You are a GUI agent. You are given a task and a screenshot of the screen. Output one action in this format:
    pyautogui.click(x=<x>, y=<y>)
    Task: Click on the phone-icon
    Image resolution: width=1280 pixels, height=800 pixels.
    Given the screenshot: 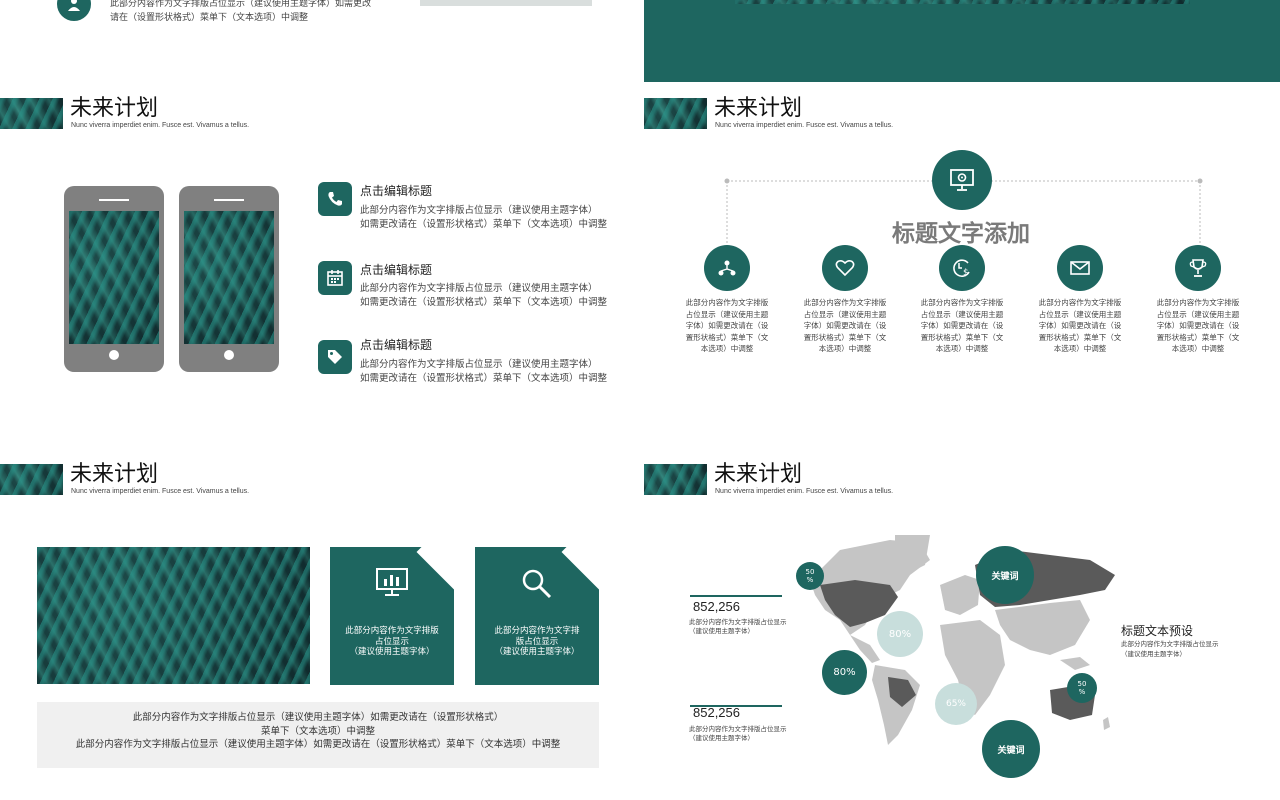 What is the action you would take?
    pyautogui.click(x=335, y=199)
    